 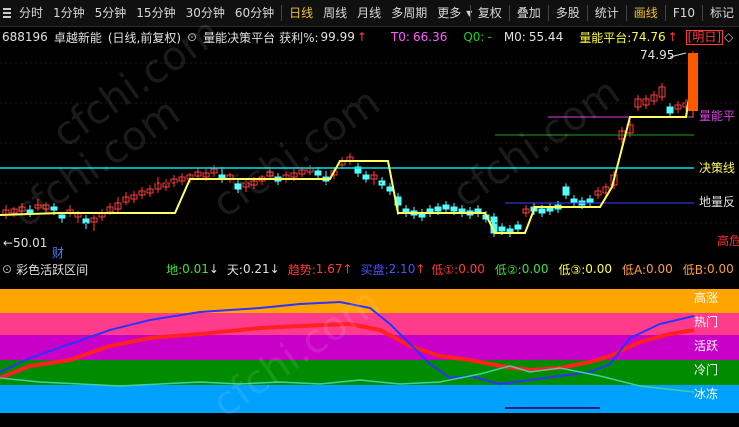 What do you see at coordinates (144, 37) in the screenshot?
I see `period-label: (日线,前复权)` at bounding box center [144, 37].